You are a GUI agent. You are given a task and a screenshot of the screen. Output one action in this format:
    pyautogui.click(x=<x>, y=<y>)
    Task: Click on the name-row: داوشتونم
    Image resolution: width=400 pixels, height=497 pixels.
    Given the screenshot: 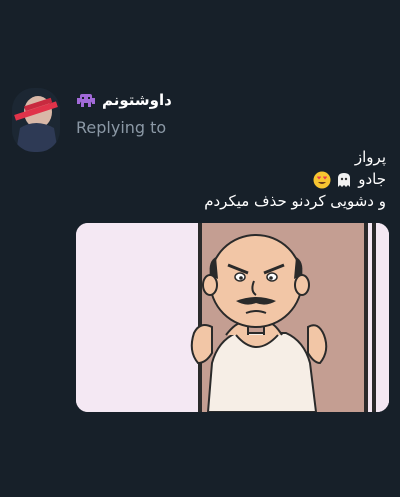 What is the action you would take?
    pyautogui.click(x=228, y=100)
    